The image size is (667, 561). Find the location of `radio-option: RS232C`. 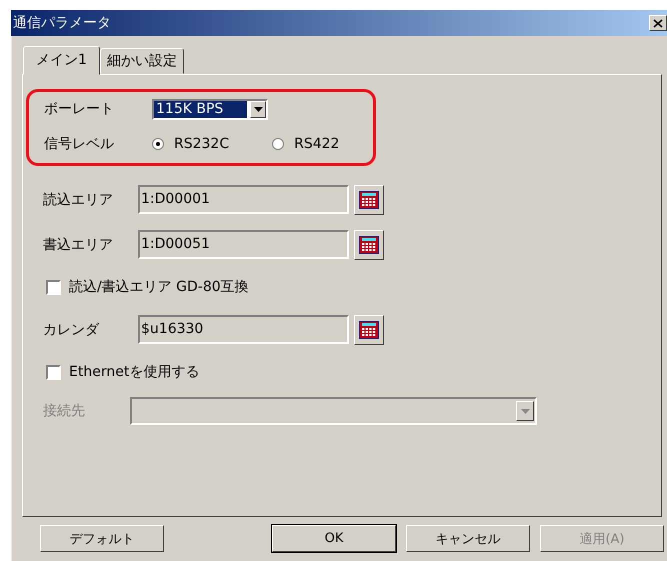

radio-option: RS232C is located at coordinates (191, 144).